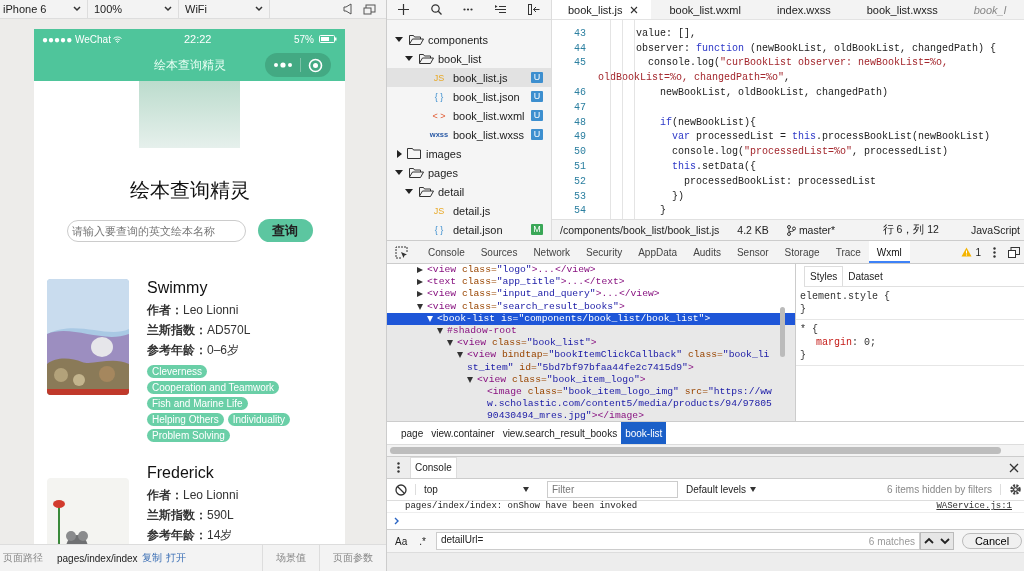  Describe the element at coordinates (469, 58) in the screenshot. I see `file-tree-item: book_list` at that location.